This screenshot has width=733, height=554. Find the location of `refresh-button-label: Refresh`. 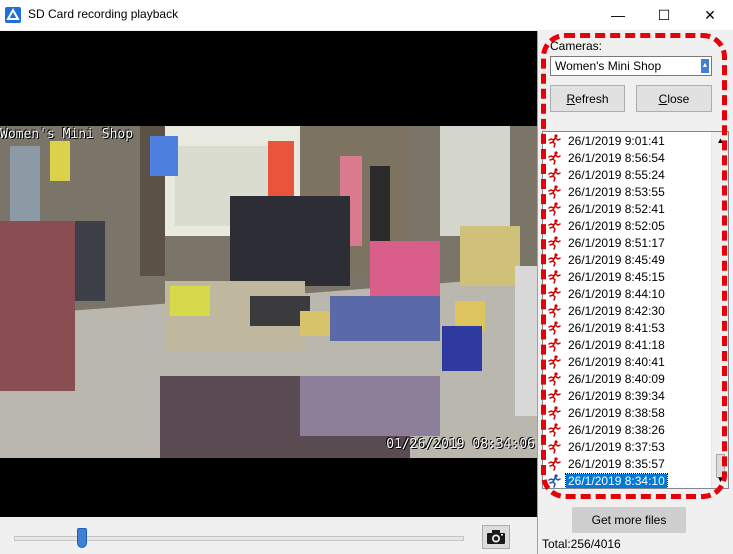

refresh-button-label: Refresh is located at coordinates (587, 98).